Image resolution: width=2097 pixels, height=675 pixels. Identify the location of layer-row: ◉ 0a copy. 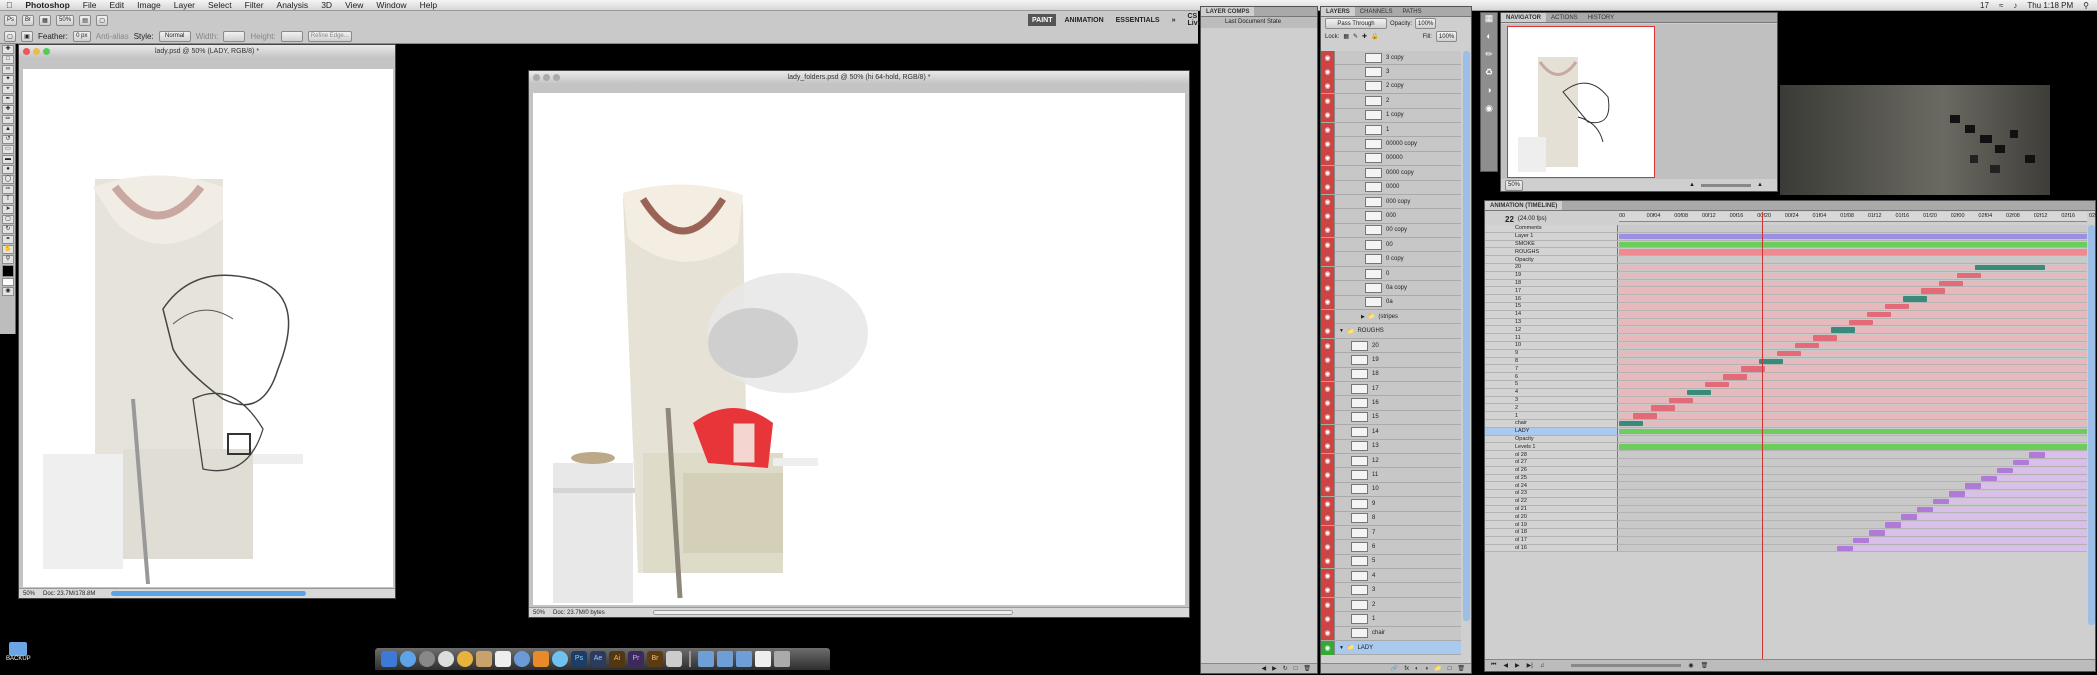
(1391, 288).